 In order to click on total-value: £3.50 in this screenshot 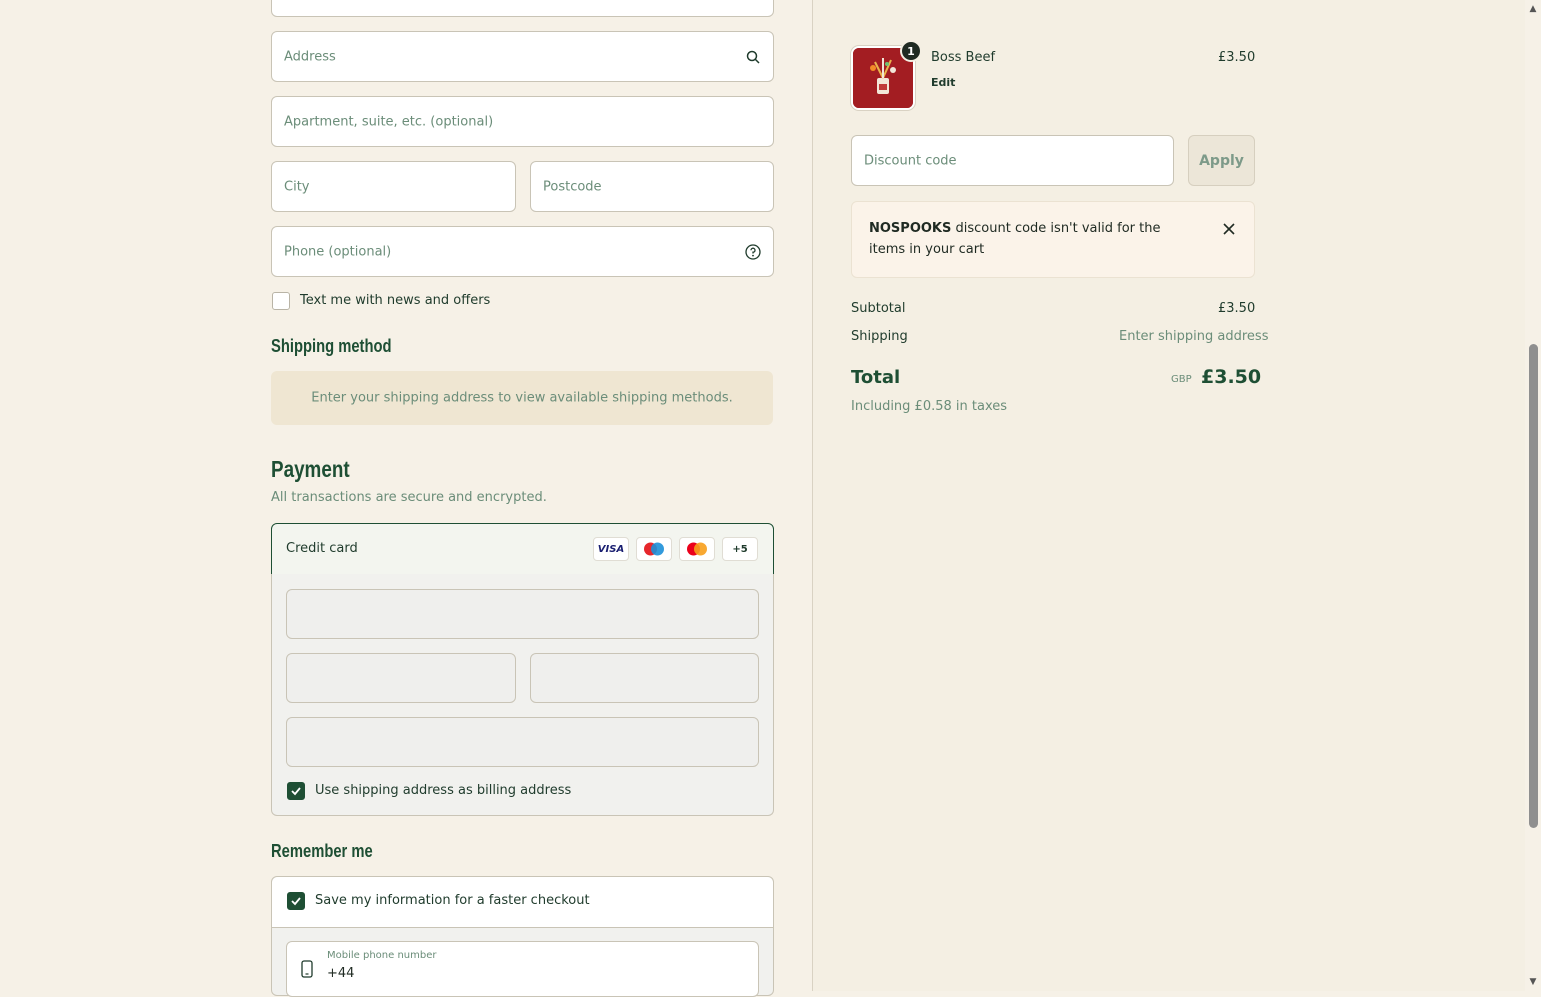, I will do `click(1231, 377)`.